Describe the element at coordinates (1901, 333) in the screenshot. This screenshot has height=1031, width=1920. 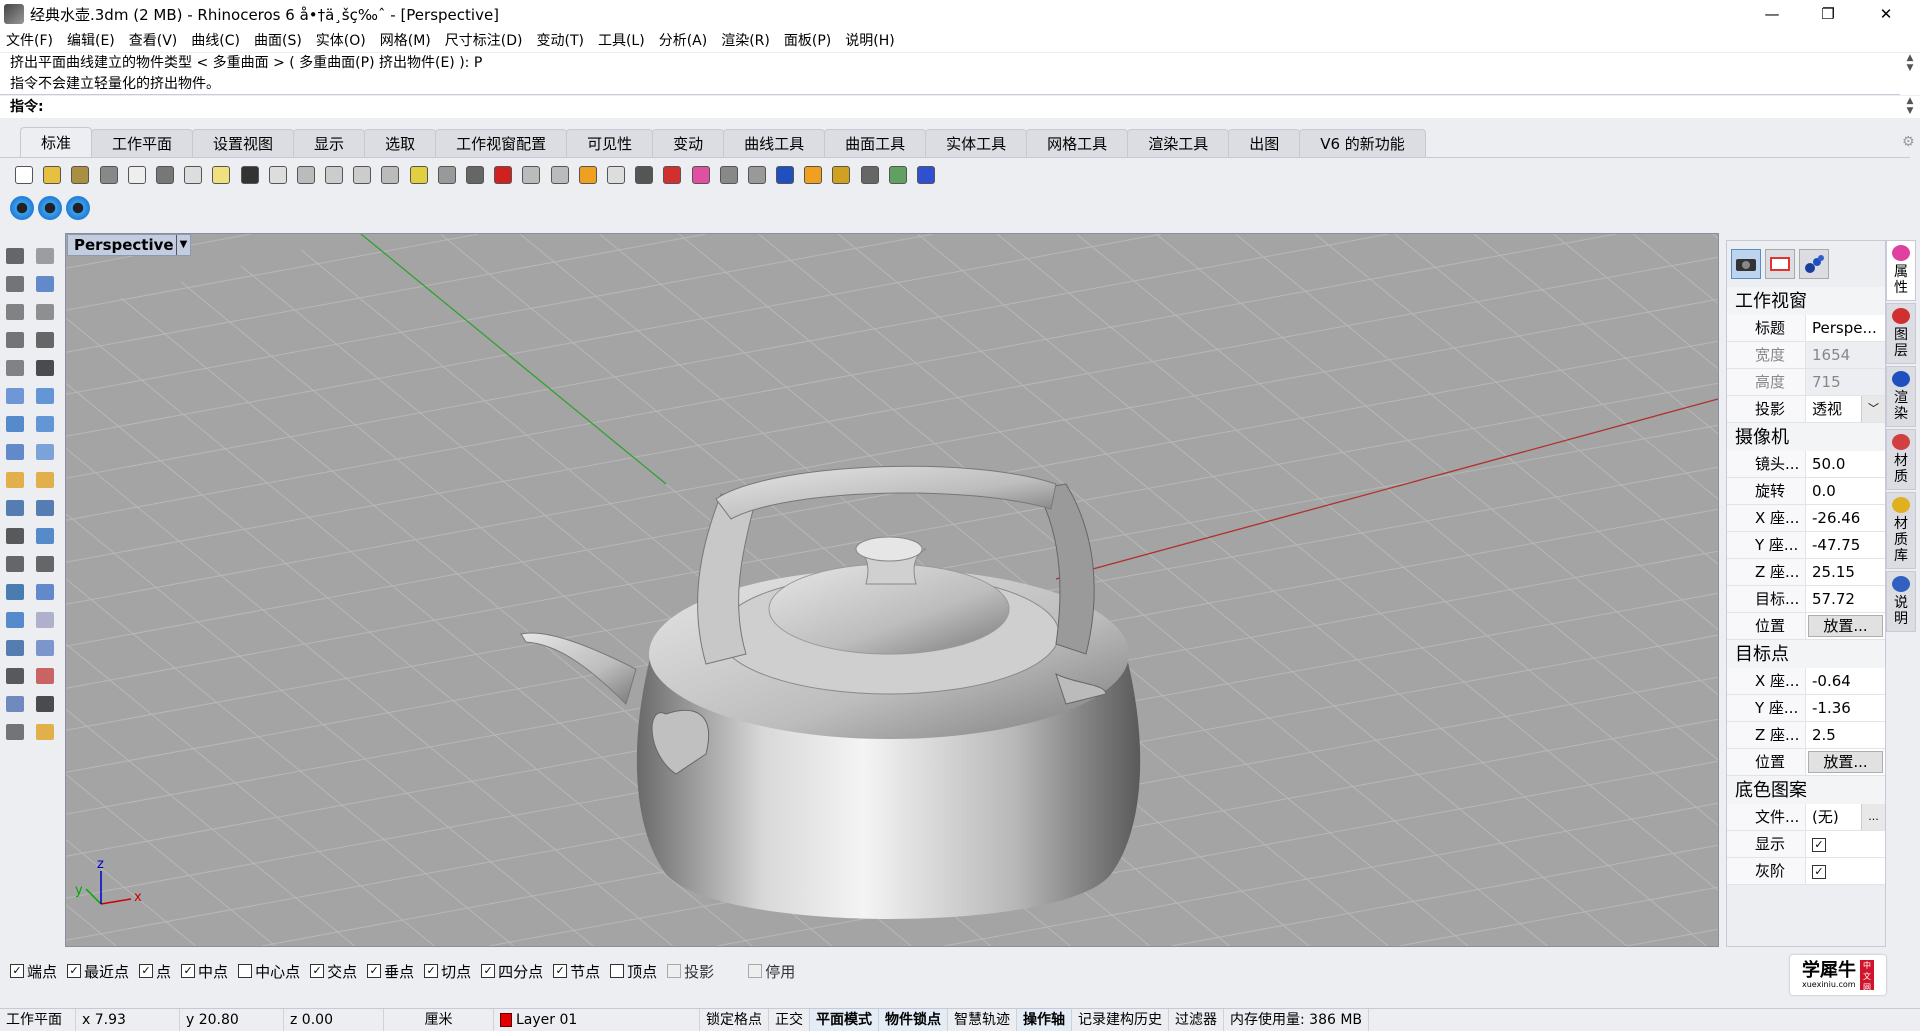
I see `side-tab-1: 图层` at that location.